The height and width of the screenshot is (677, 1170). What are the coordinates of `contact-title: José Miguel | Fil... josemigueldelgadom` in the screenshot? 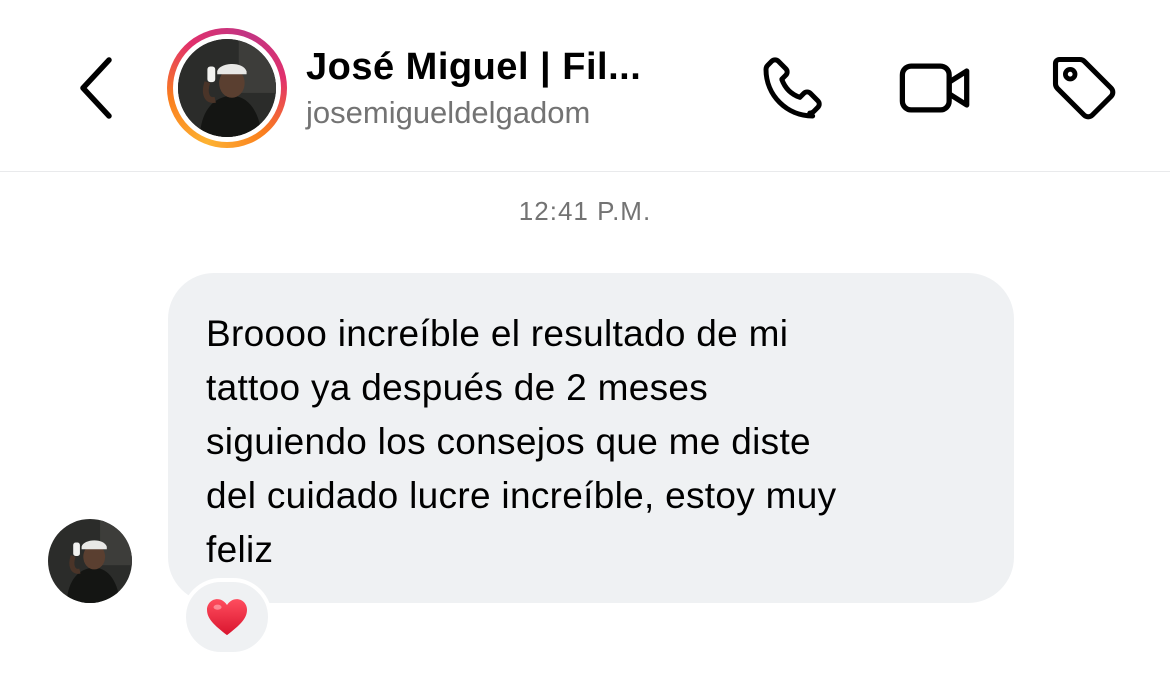 It's located at (516, 88).